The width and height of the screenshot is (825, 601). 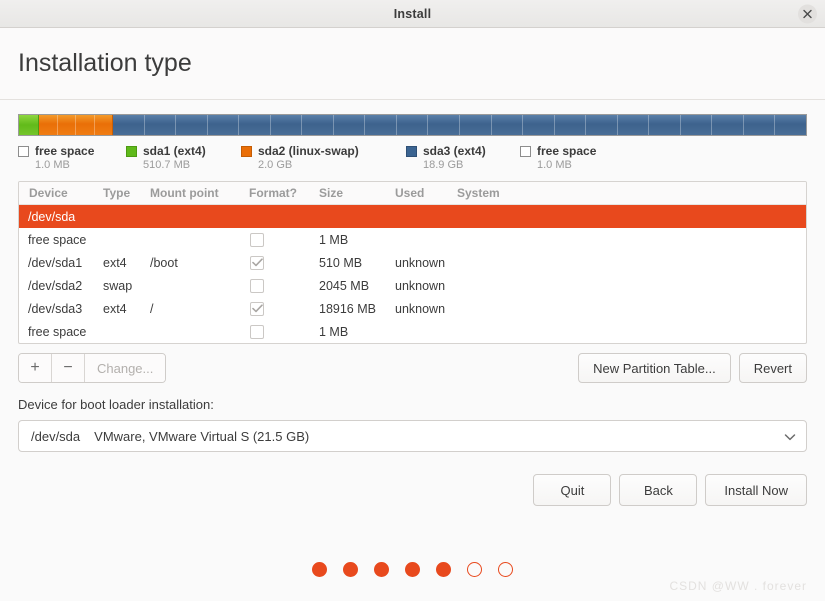 What do you see at coordinates (412, 216) in the screenshot?
I see `table-row: /dev/sda` at bounding box center [412, 216].